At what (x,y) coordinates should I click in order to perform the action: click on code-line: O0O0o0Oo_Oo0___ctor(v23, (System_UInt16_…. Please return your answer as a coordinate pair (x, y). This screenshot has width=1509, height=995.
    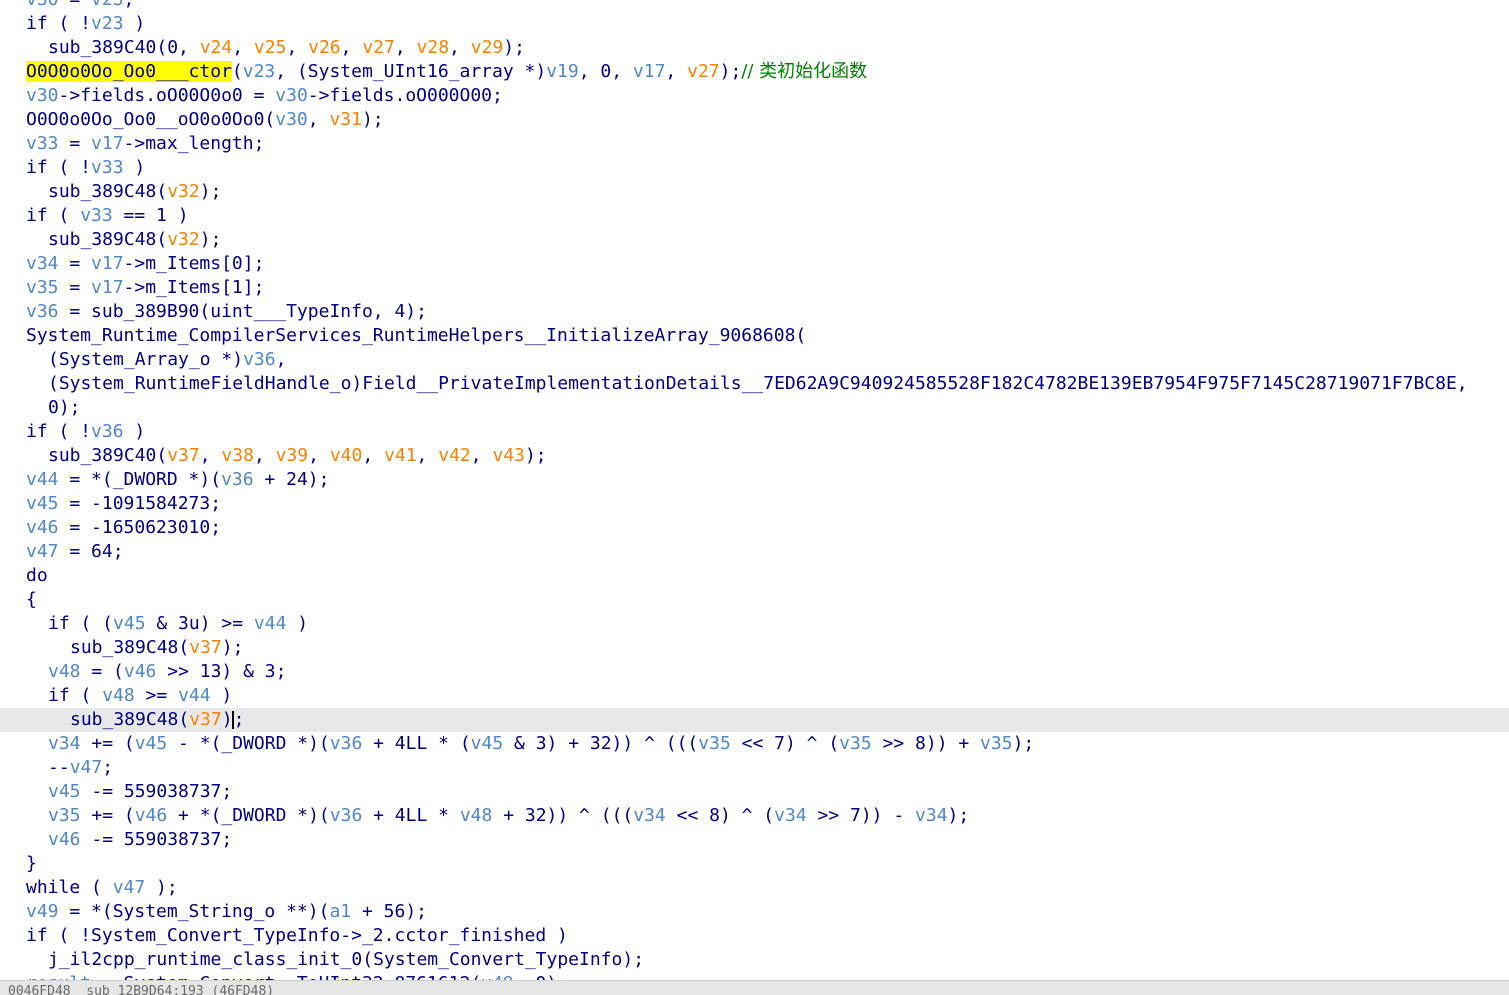
    Looking at the image, I should click on (754, 72).